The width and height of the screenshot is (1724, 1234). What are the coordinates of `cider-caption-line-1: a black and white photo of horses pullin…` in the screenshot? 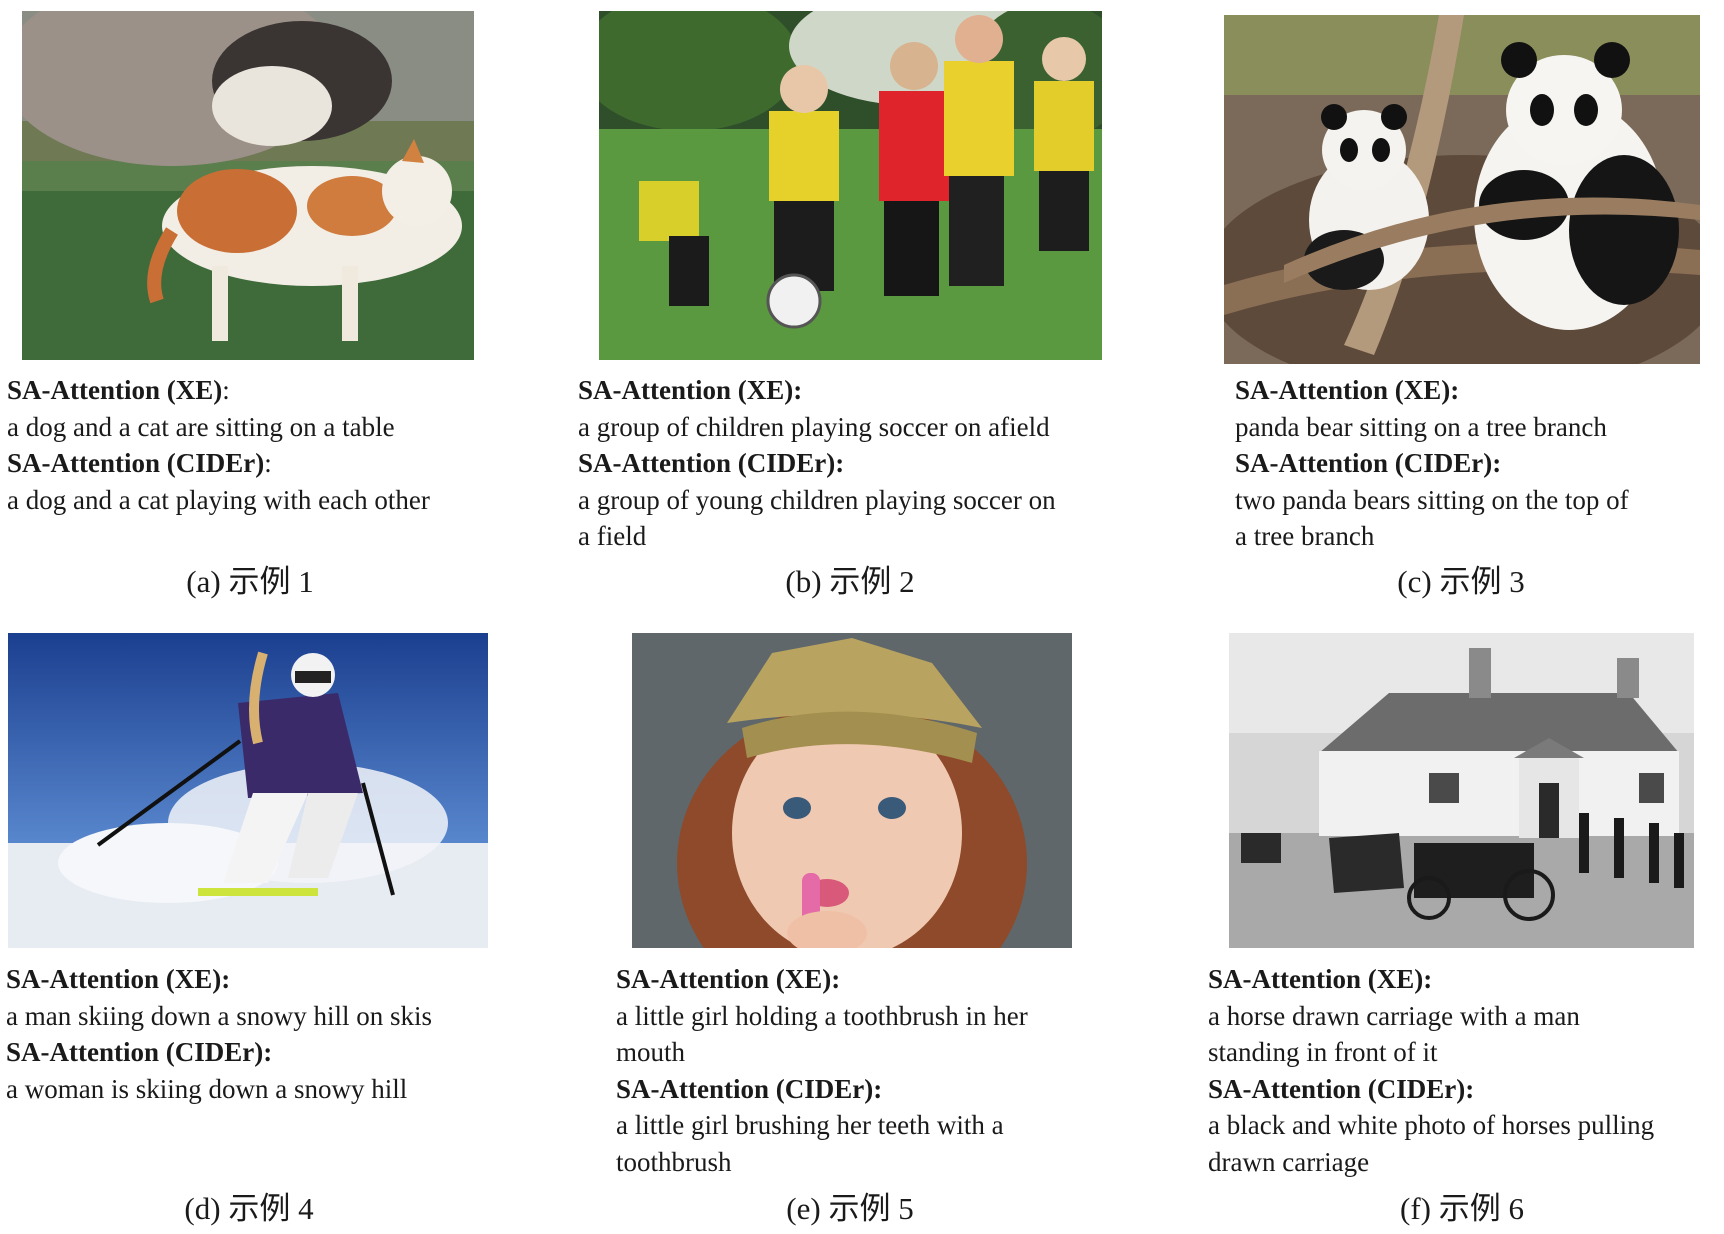 It's located at (1431, 1125).